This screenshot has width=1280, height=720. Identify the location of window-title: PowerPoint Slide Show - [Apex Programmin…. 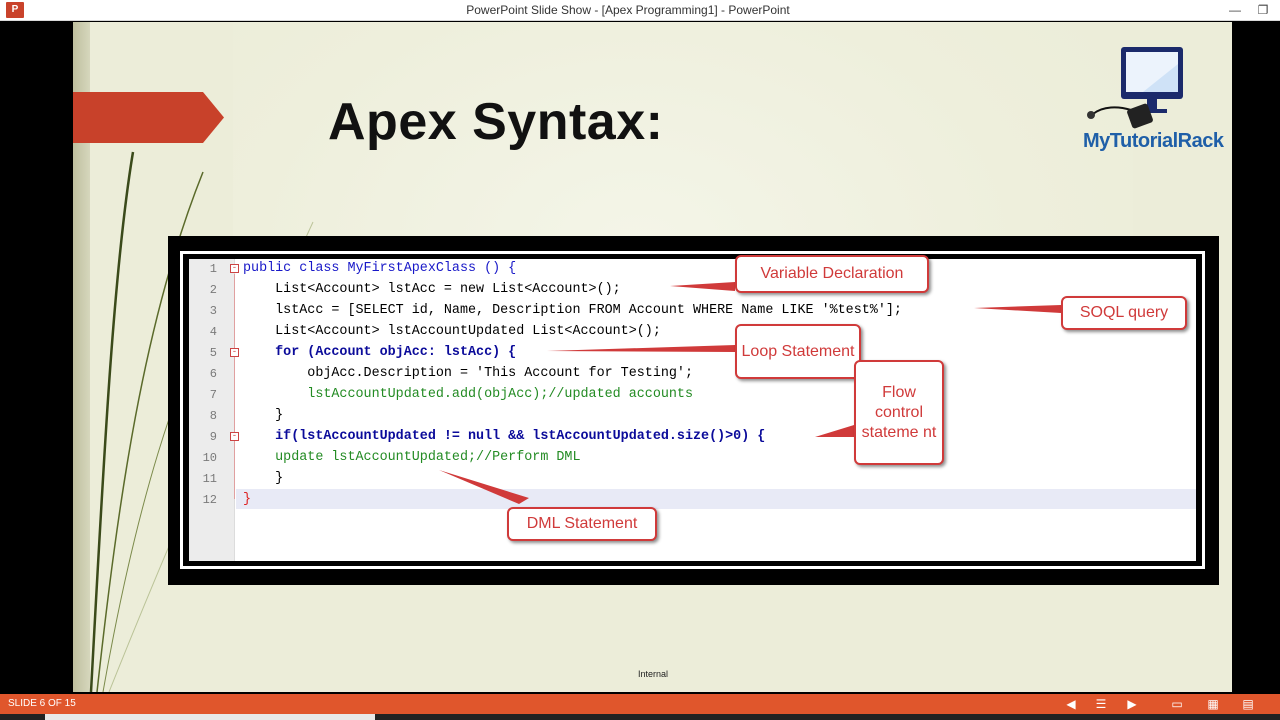
(628, 10).